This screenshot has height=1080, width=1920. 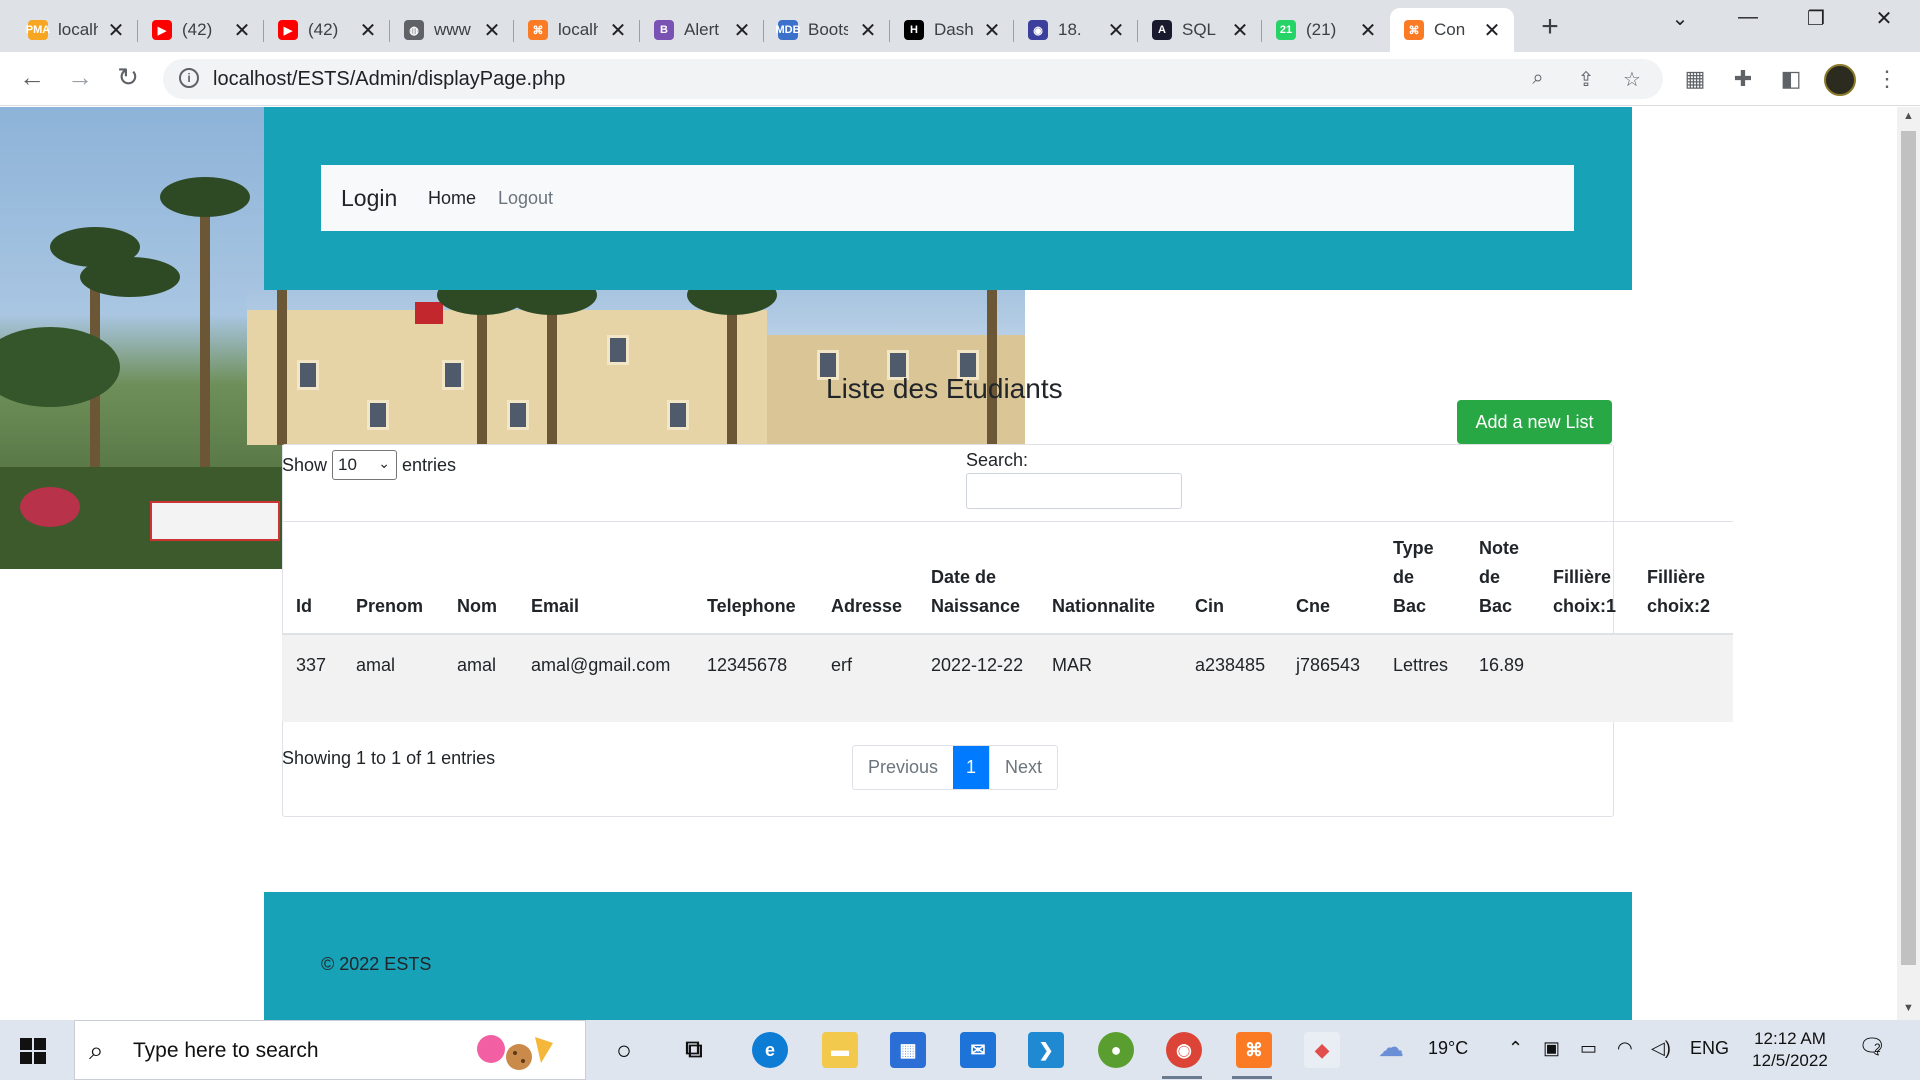 What do you see at coordinates (1023, 767) in the screenshot?
I see `pagination-next: Next` at bounding box center [1023, 767].